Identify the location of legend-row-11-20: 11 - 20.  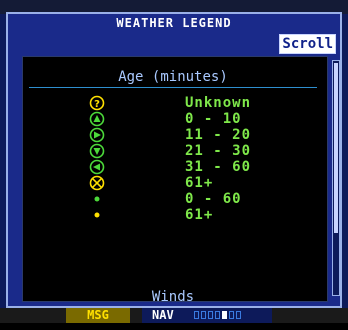
(173, 135).